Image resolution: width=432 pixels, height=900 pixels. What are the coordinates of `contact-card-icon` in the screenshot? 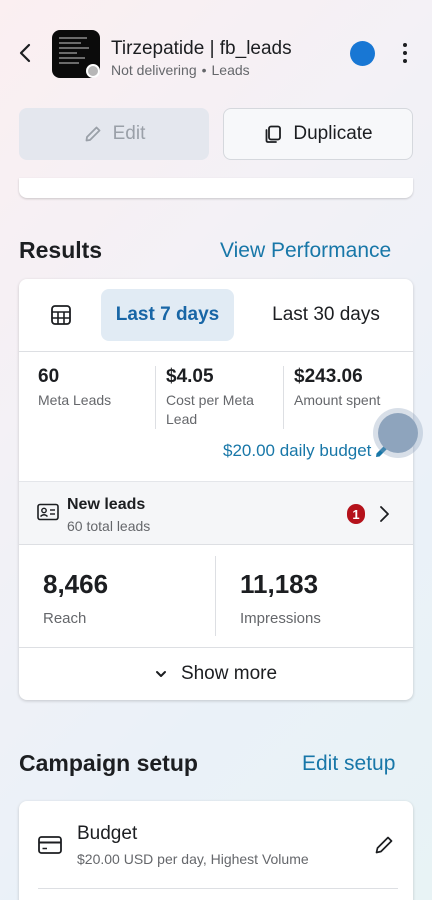 It's located at (48, 512).